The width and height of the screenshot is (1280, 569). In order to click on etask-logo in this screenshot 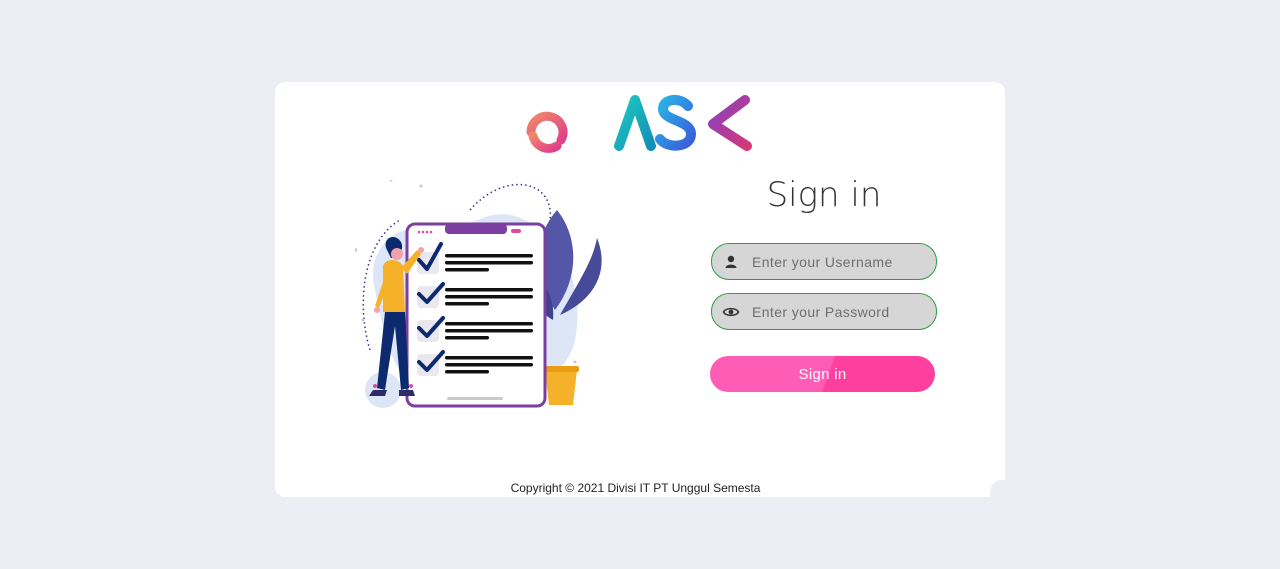, I will do `click(639, 123)`.